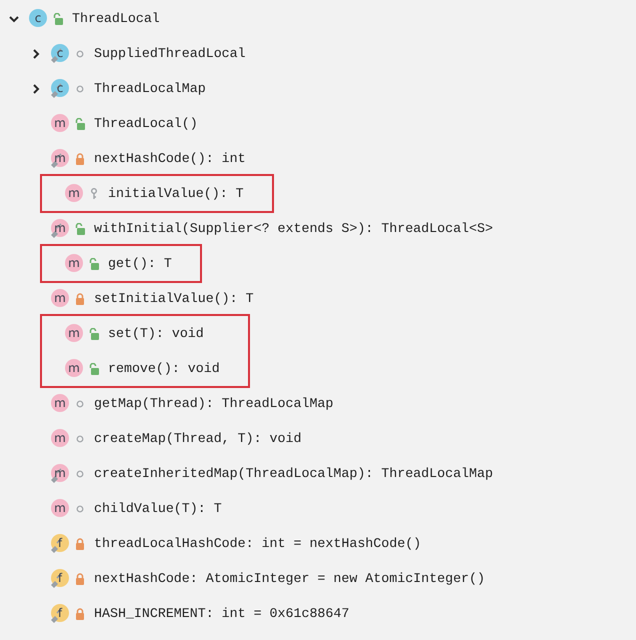  What do you see at coordinates (164, 368) in the screenshot?
I see `tree-item-label: remove(): void` at bounding box center [164, 368].